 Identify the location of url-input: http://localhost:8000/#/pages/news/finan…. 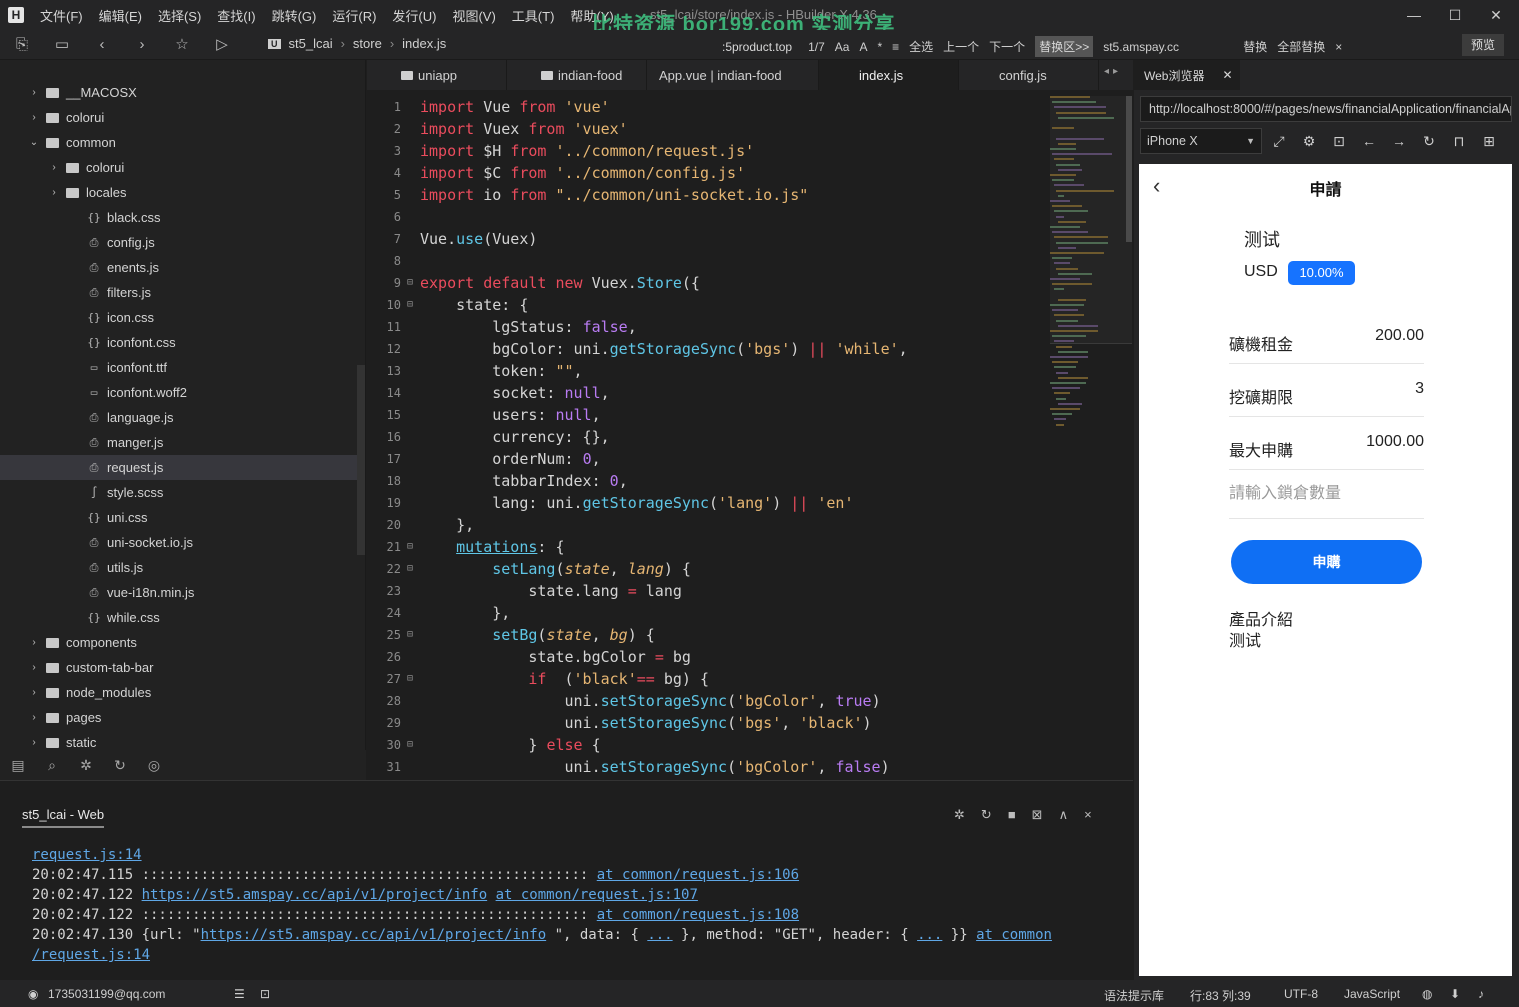
(1326, 109).